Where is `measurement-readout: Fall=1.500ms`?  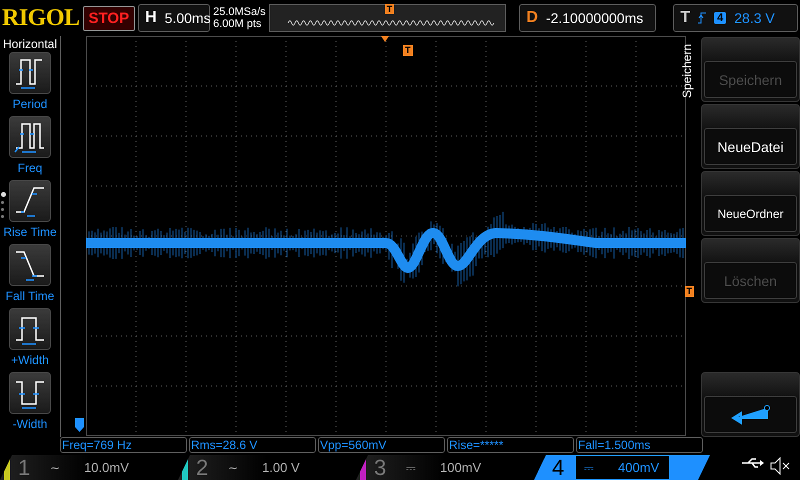 measurement-readout: Fall=1.500ms is located at coordinates (639, 445).